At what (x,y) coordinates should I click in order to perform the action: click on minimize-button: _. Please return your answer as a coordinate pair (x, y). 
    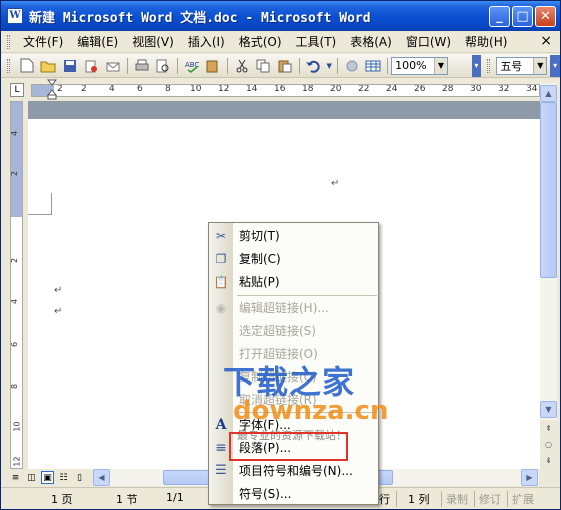
    Looking at the image, I should click on (499, 16).